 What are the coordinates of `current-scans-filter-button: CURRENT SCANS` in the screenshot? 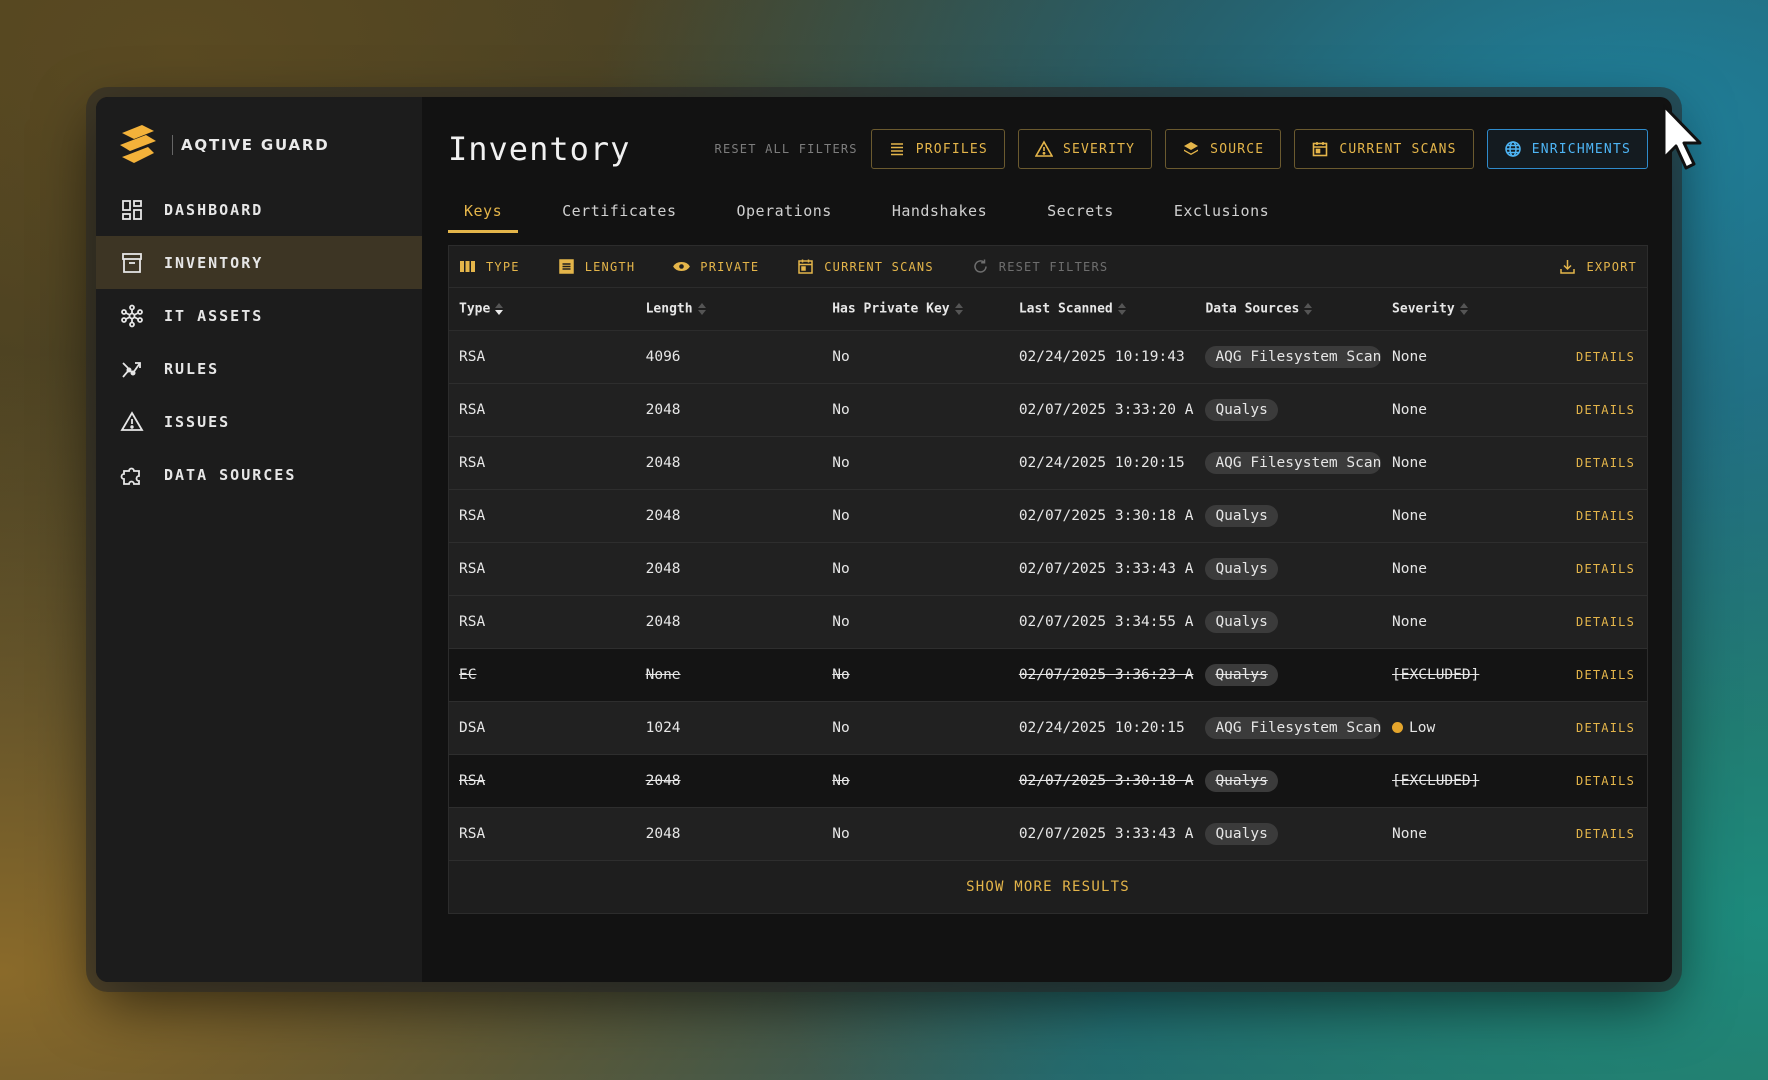 It's located at (1384, 149).